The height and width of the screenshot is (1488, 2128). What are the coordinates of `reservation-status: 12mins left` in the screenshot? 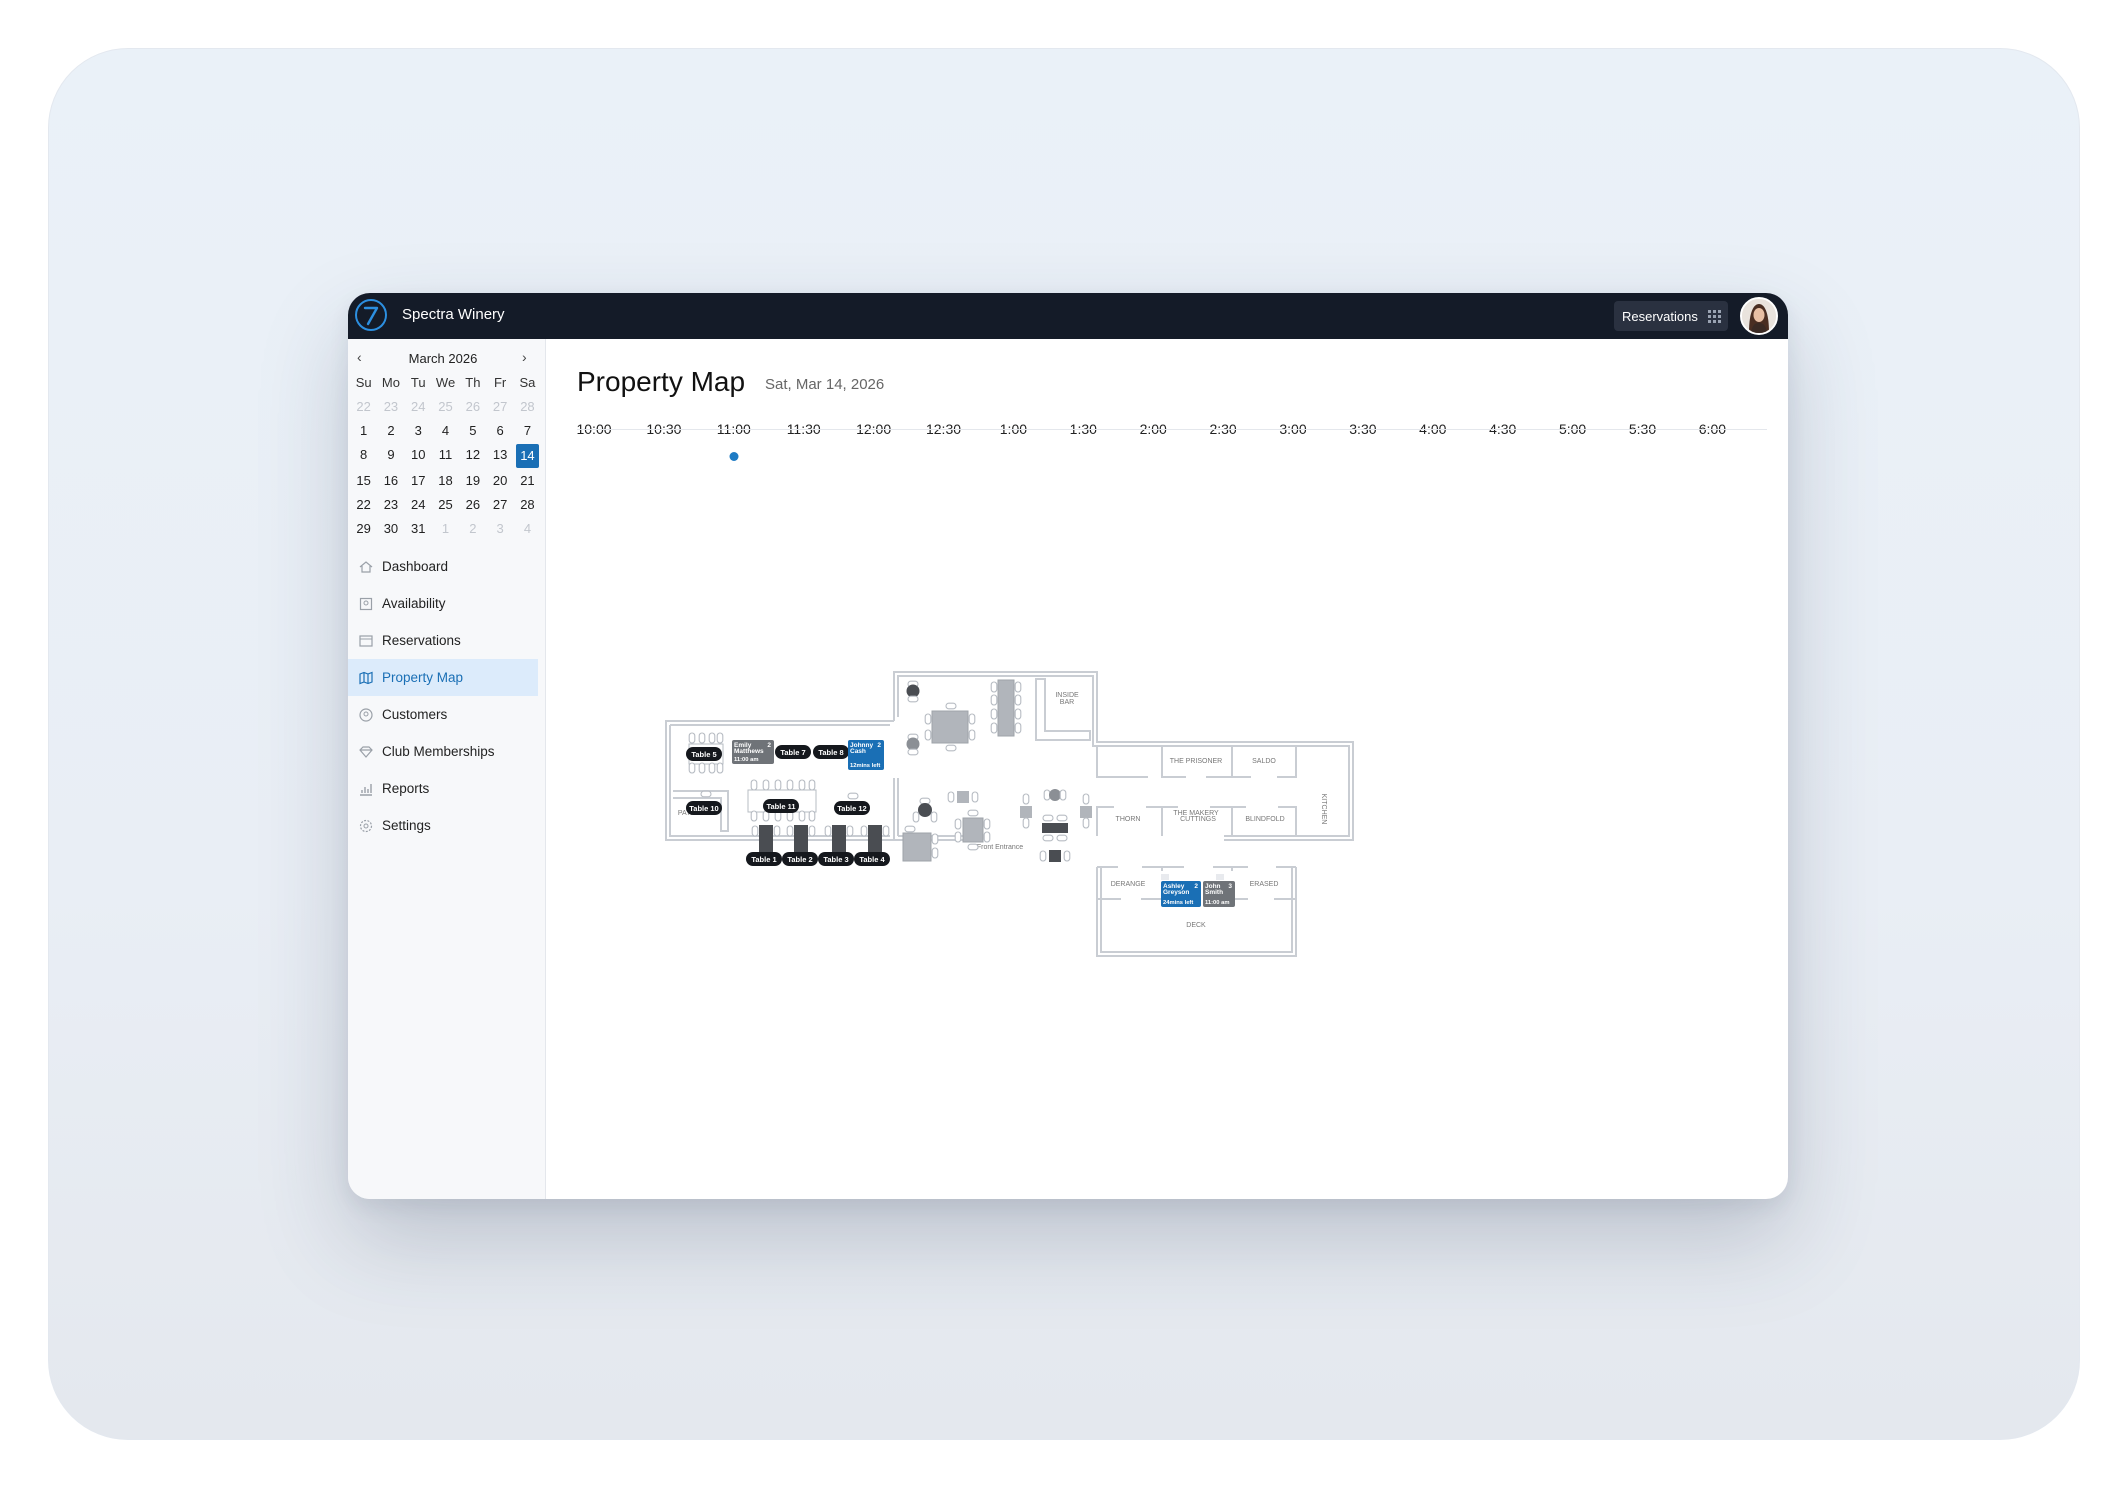 It's located at (865, 766).